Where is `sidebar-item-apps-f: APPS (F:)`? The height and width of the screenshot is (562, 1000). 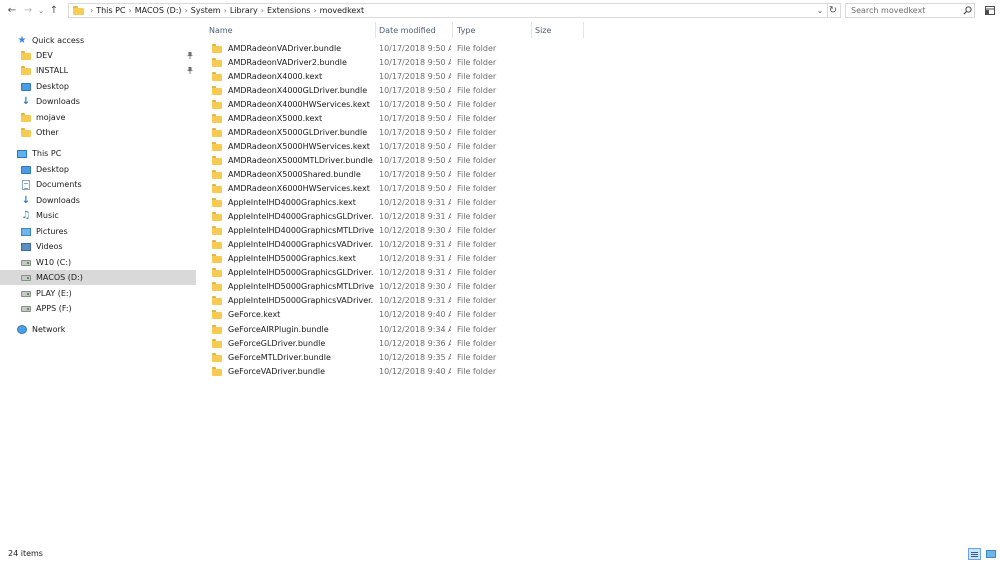 sidebar-item-apps-f: APPS (F:) is located at coordinates (98, 308).